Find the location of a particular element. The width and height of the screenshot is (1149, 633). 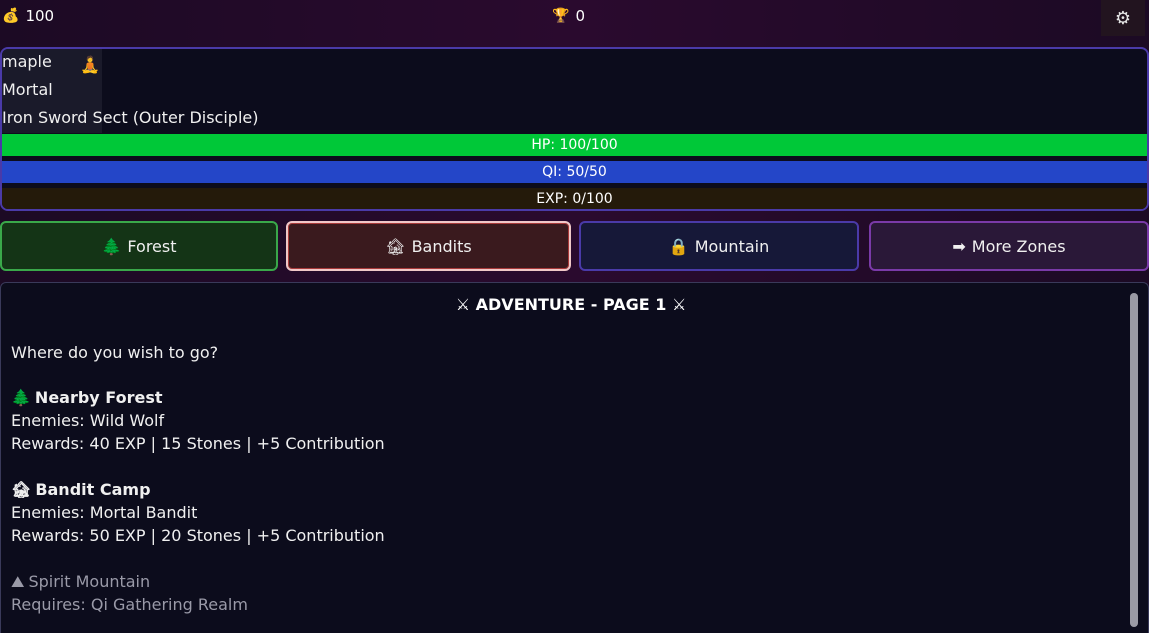

bandits-zone-button: 🏚 Bandits is located at coordinates (428, 246).